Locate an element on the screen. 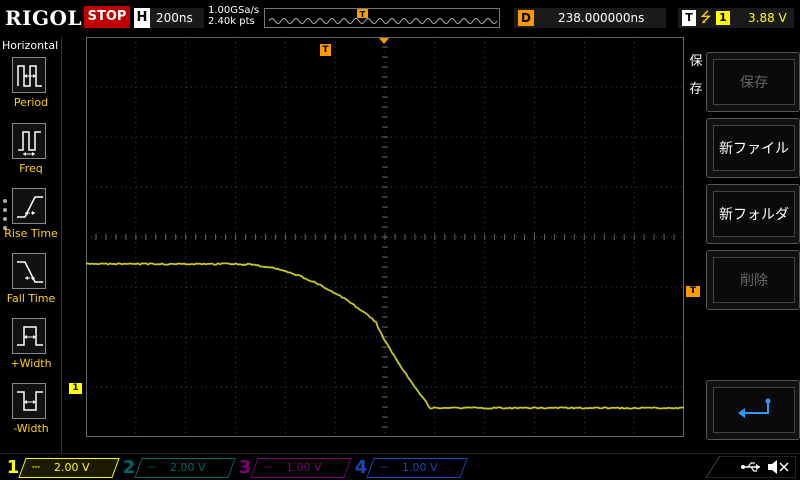 The height and width of the screenshot is (480, 800). save-menu: 保 存 保存 新ファイル 新フォルダ 削除 is located at coordinates (743, 238).